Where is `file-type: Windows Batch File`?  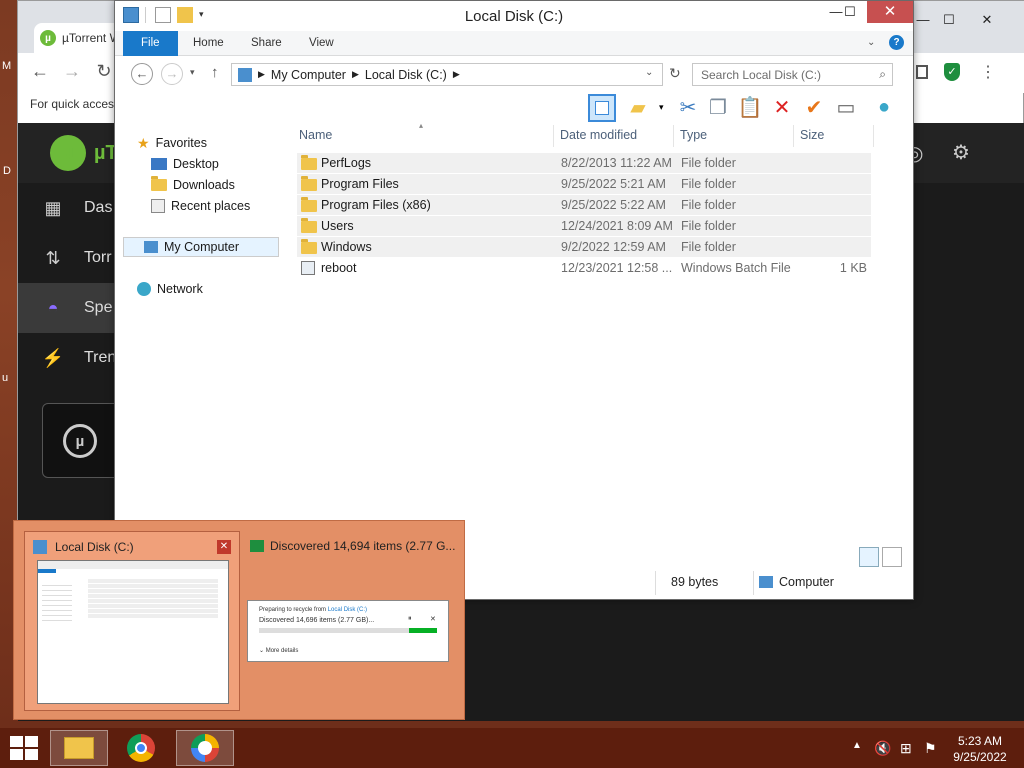
file-type: Windows Batch File is located at coordinates (736, 268).